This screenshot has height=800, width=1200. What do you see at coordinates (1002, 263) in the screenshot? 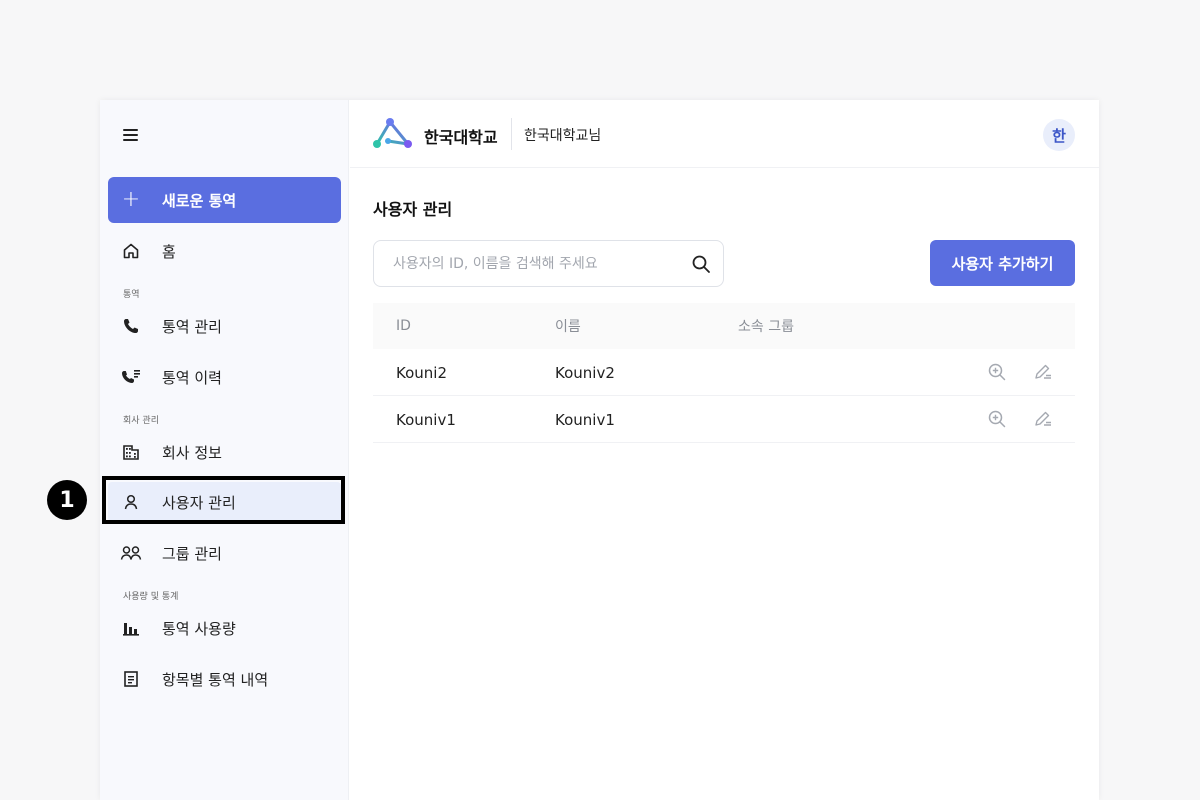
I see `add-user-button: 사용자 추가하기` at bounding box center [1002, 263].